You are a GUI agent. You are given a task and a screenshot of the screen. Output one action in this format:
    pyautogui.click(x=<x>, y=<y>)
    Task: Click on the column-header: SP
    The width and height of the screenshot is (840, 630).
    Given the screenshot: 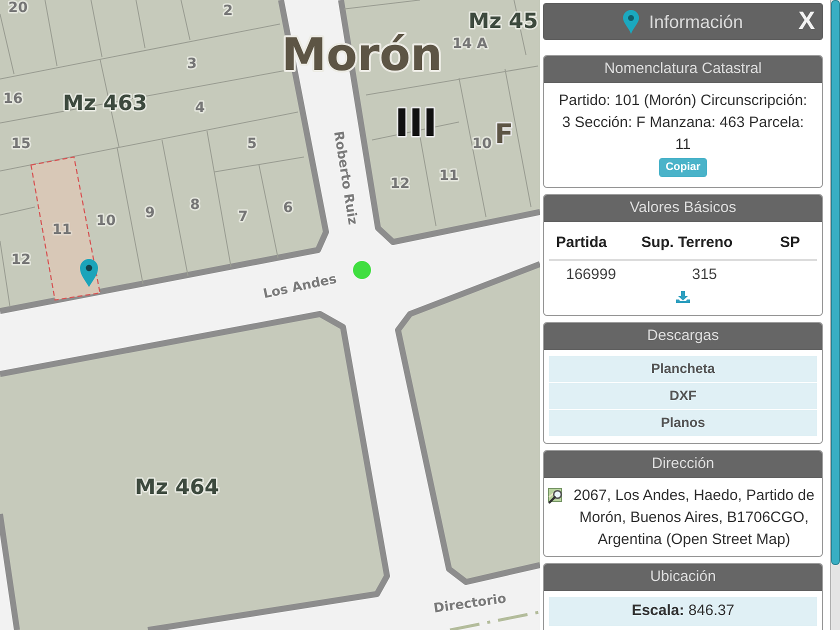 What is the action you would take?
    pyautogui.click(x=789, y=243)
    